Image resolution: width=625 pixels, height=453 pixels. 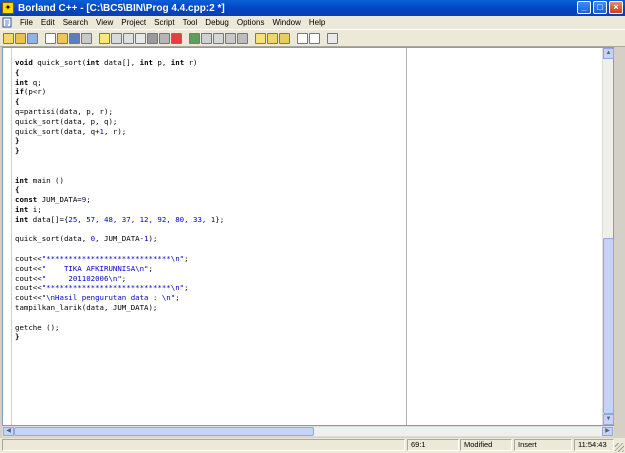 What do you see at coordinates (218, 38) in the screenshot?
I see `copy-icon` at bounding box center [218, 38].